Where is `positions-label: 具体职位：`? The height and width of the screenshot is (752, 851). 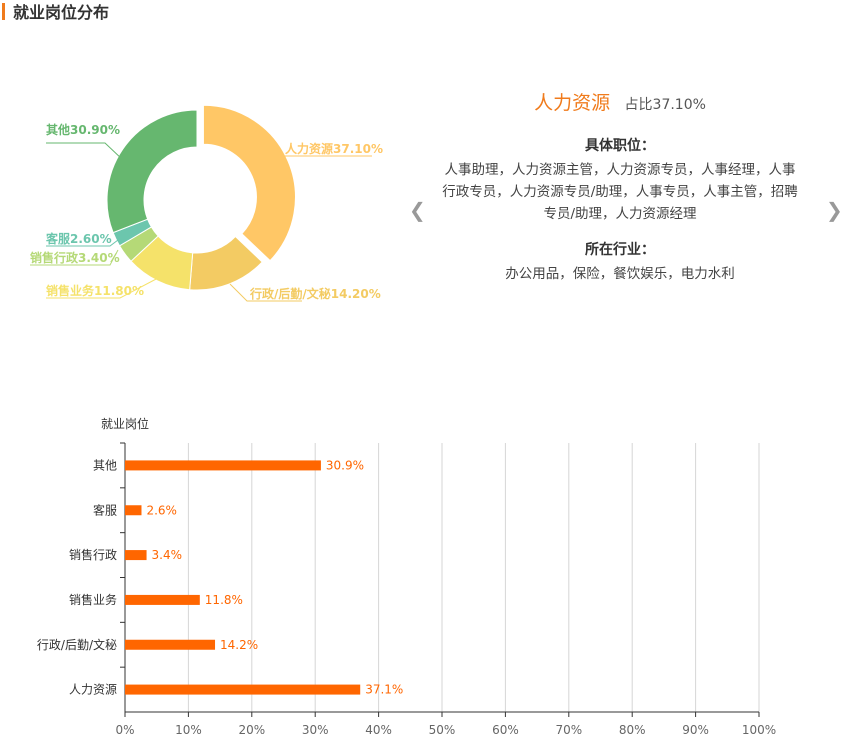
positions-label: 具体职位： is located at coordinates (620, 146).